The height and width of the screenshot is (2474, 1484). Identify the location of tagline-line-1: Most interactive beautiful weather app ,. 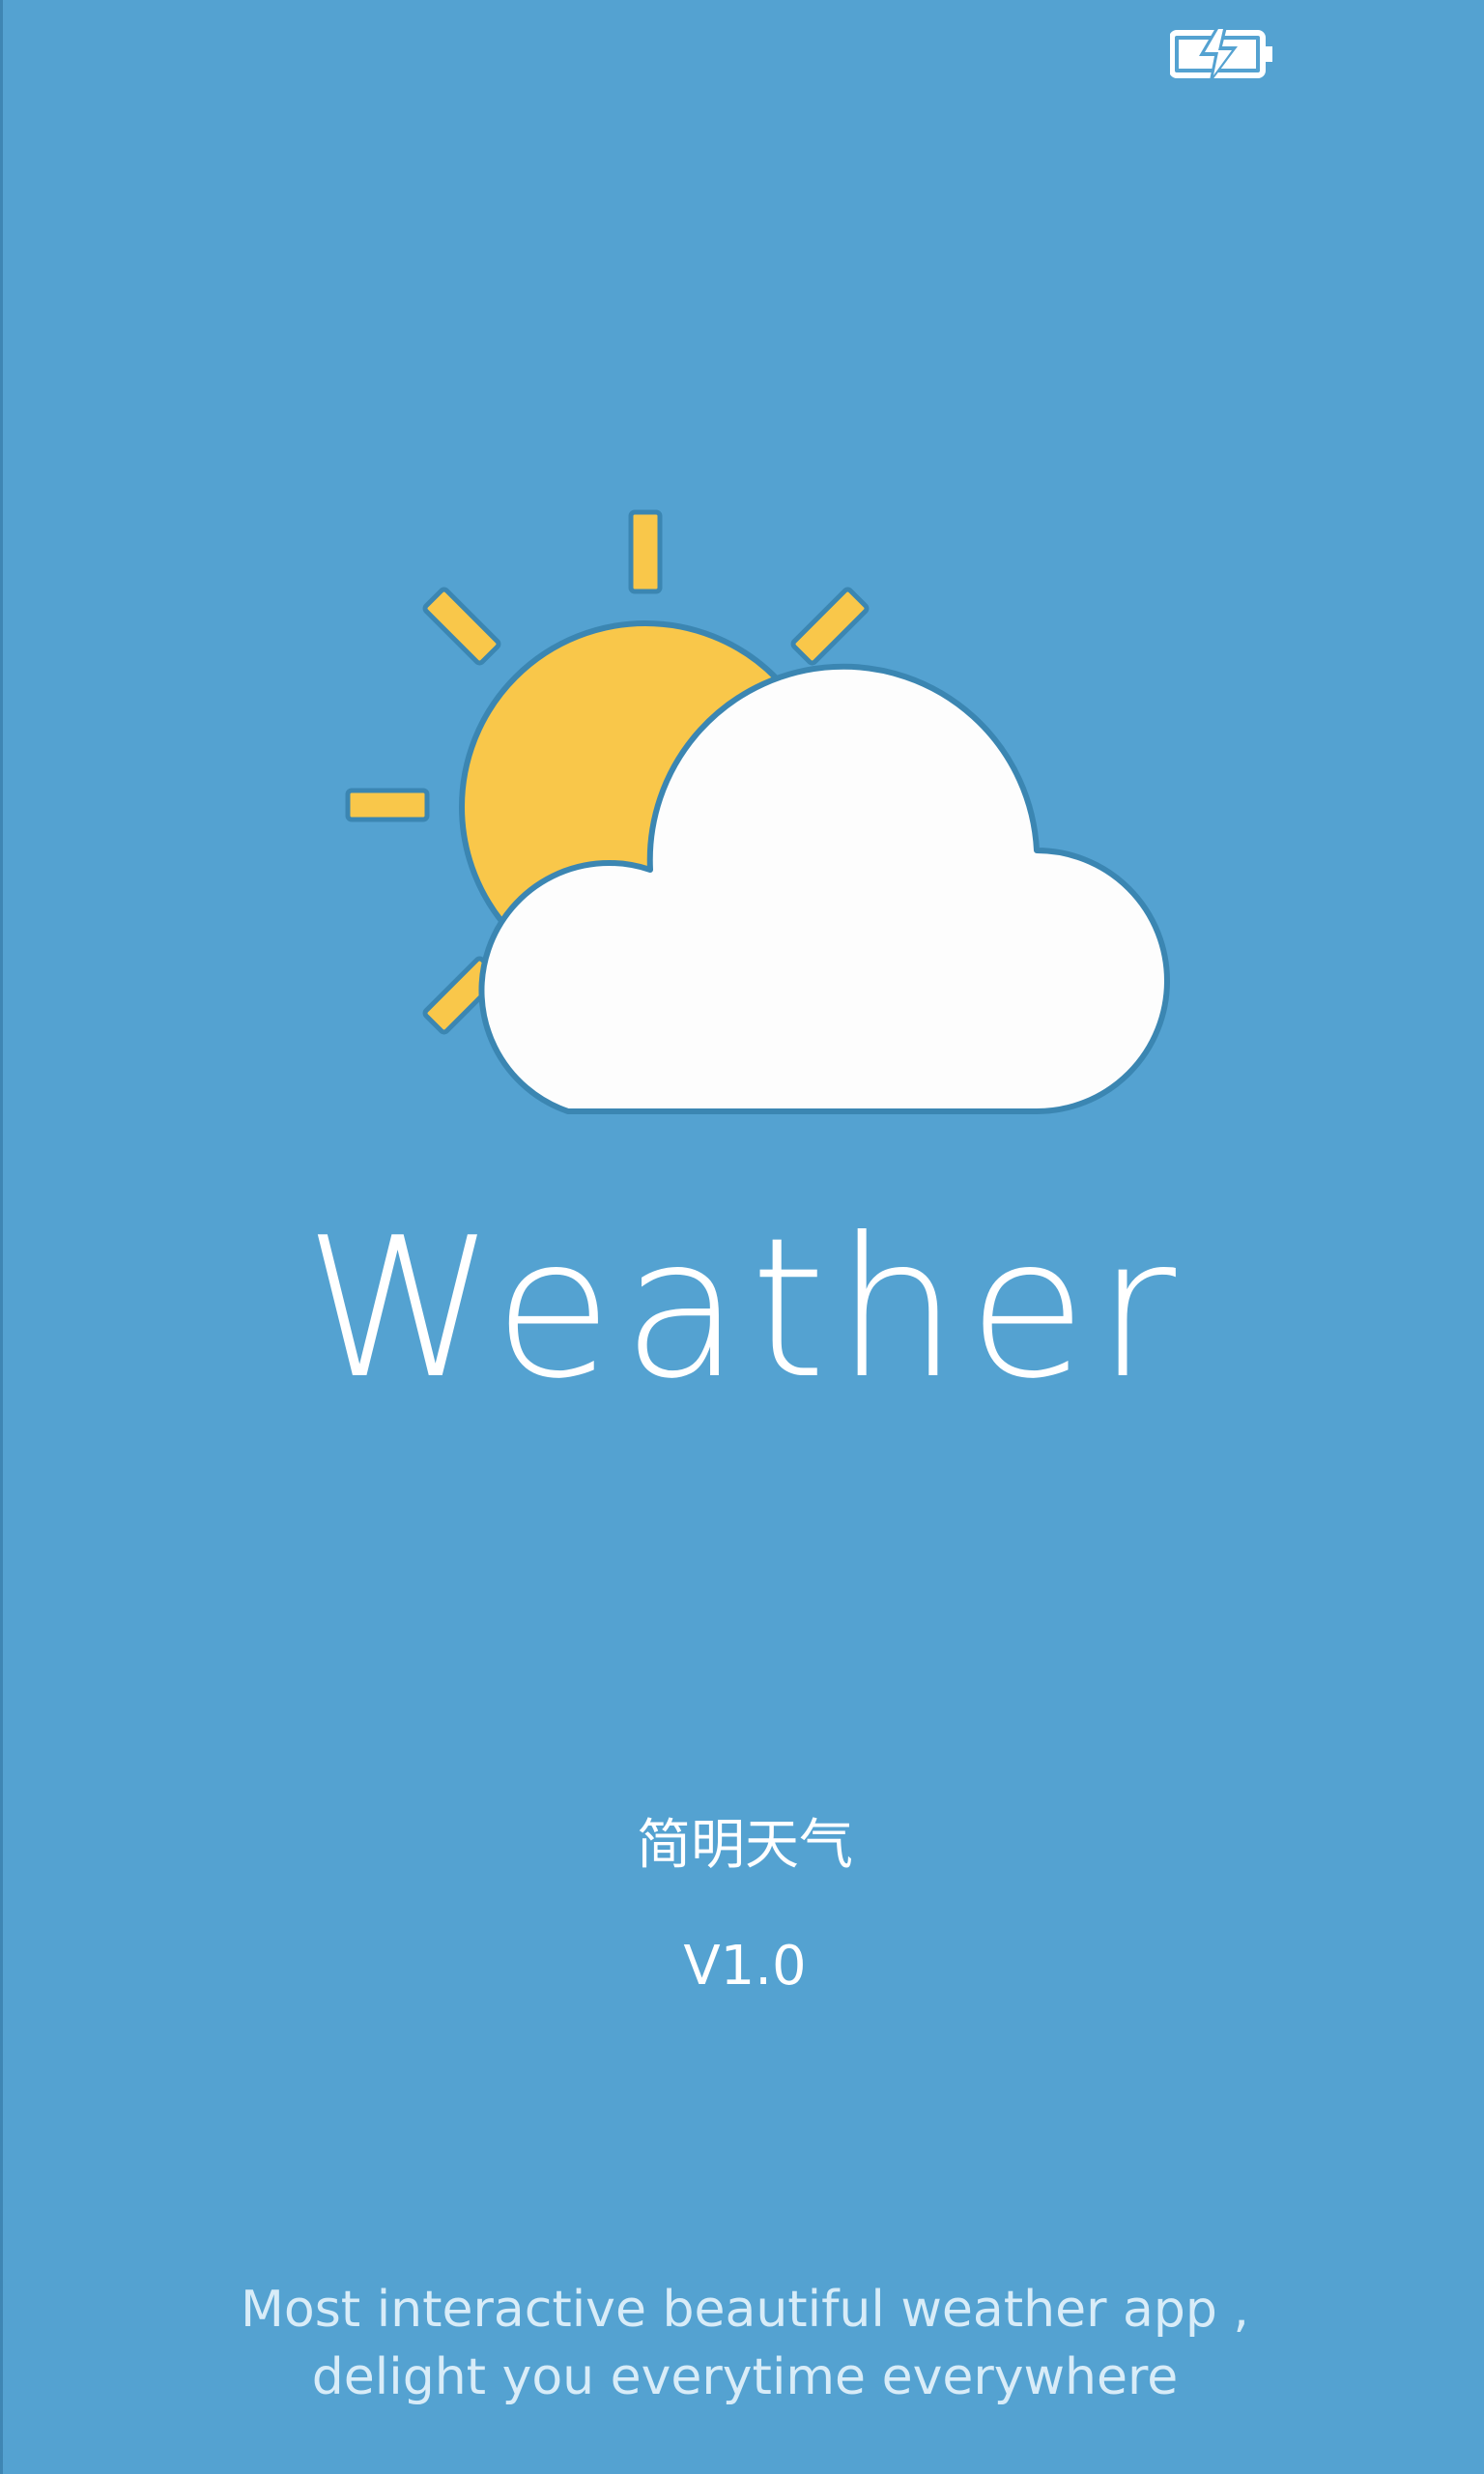
(745, 2310).